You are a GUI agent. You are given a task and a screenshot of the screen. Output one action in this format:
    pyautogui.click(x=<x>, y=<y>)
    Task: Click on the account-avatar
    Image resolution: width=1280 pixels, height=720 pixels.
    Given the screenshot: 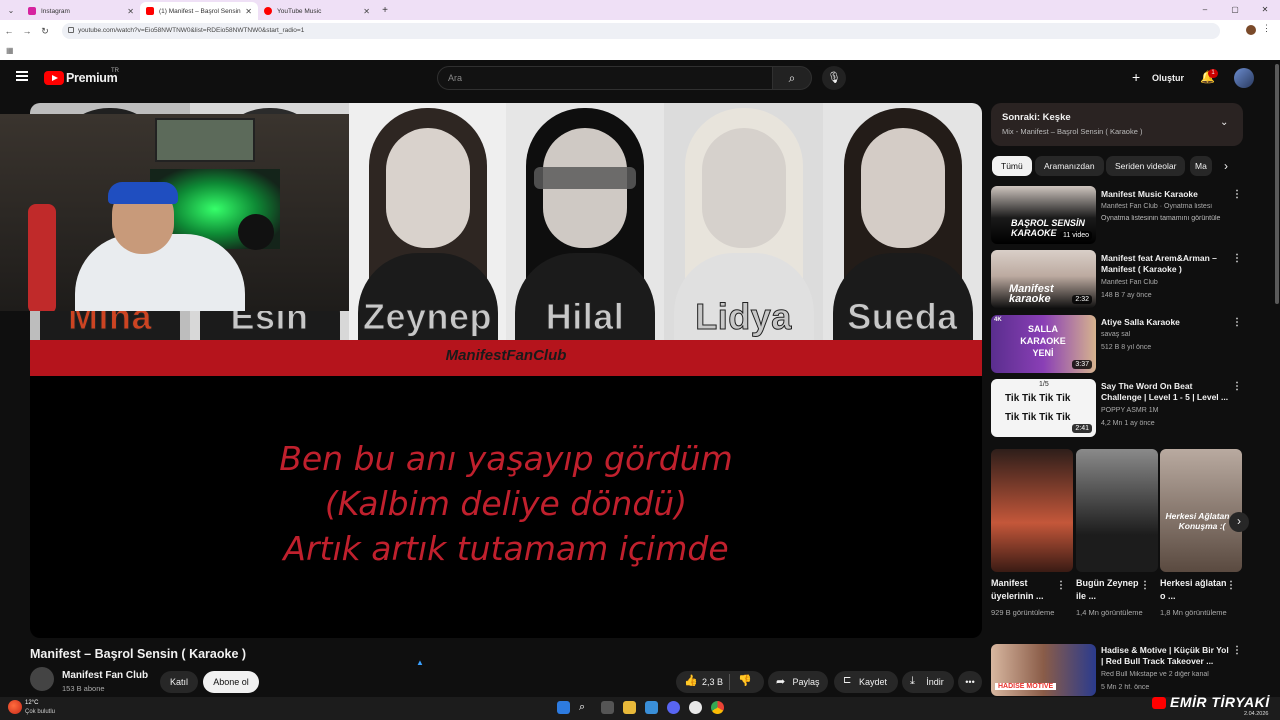 What is the action you would take?
    pyautogui.click(x=1244, y=78)
    